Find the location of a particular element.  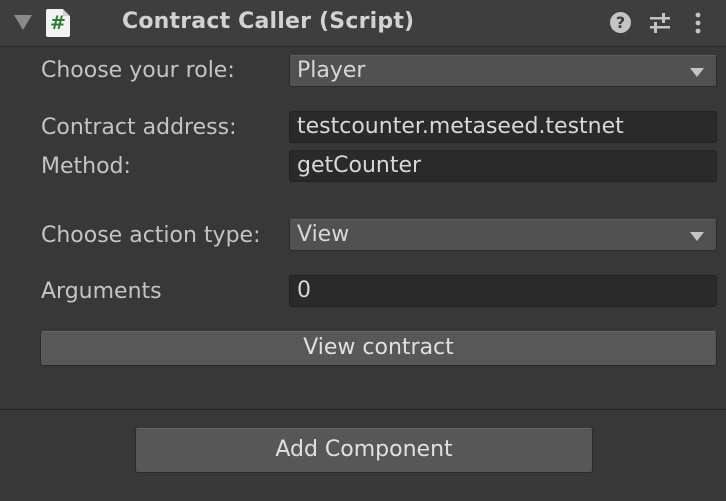

component-title: Contract Caller (Script) is located at coordinates (268, 21).